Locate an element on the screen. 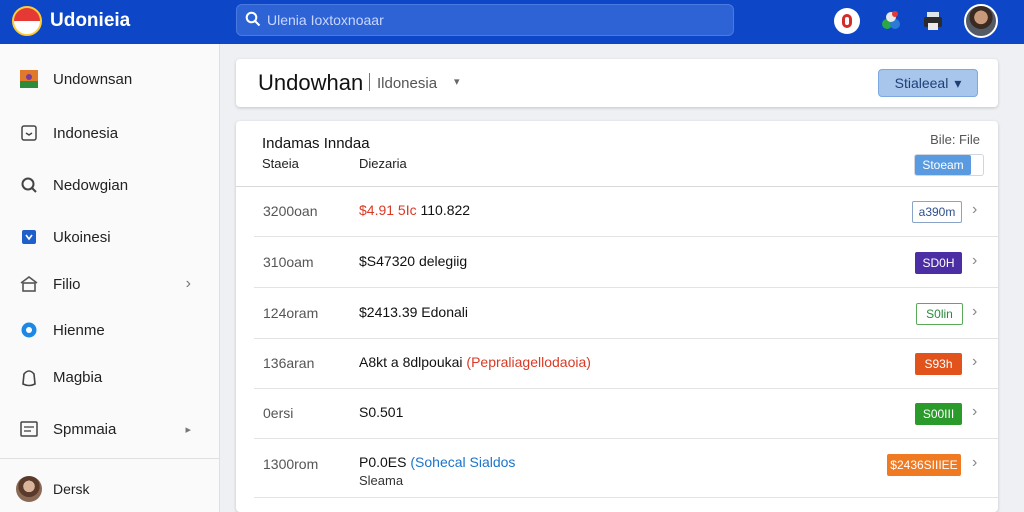 This screenshot has height=512, width=1024. bag-icon is located at coordinates (29, 377).